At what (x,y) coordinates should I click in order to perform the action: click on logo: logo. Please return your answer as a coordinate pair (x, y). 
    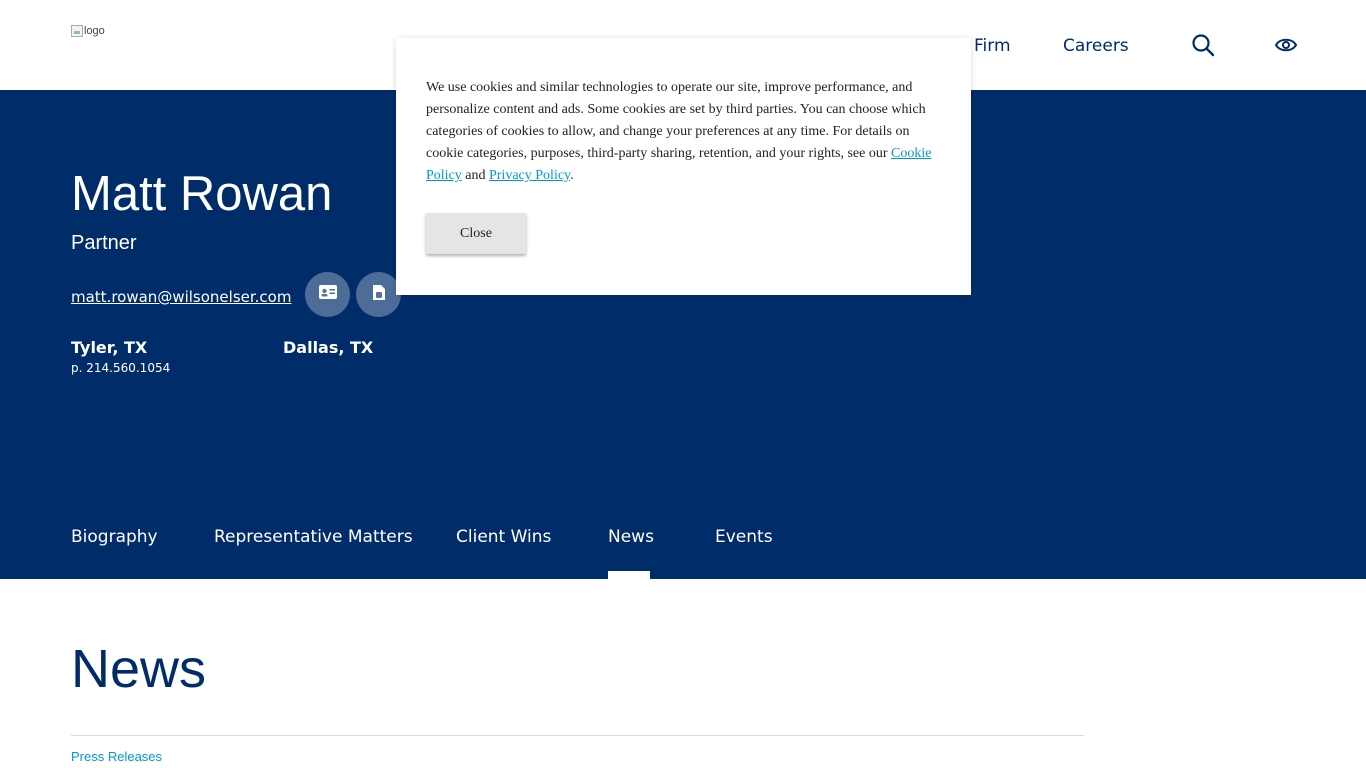
    Looking at the image, I should click on (88, 31).